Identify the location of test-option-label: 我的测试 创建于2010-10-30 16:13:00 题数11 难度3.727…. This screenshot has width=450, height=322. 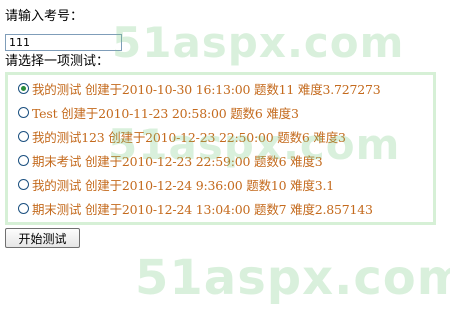
(206, 88).